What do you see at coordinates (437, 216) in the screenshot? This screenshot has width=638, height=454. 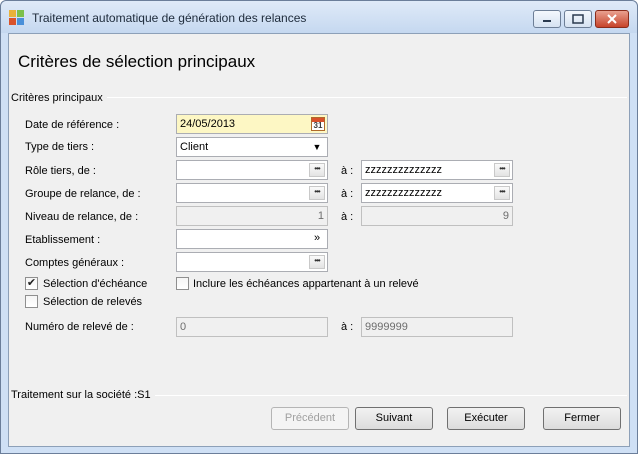 I see `niveau-relance-to-input: 9` at bounding box center [437, 216].